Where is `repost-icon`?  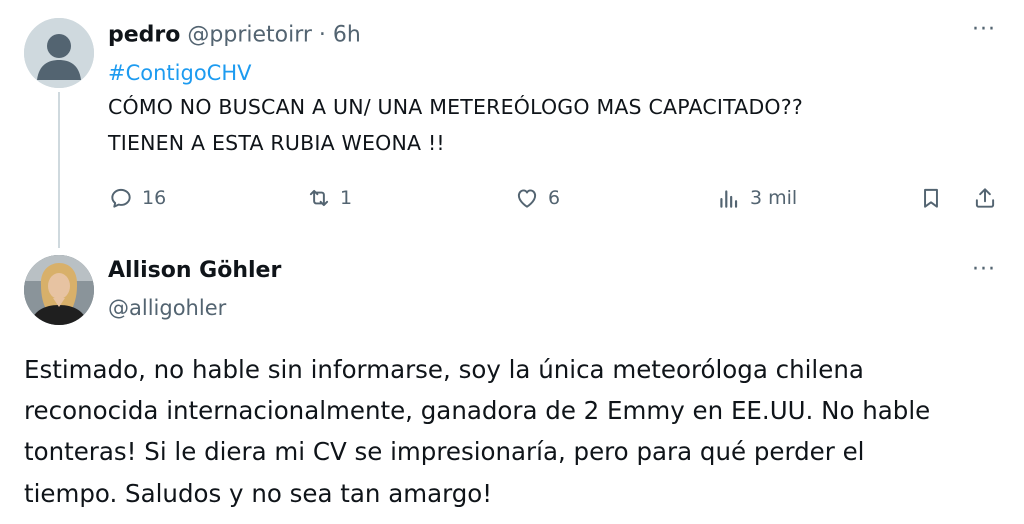 repost-icon is located at coordinates (319, 198).